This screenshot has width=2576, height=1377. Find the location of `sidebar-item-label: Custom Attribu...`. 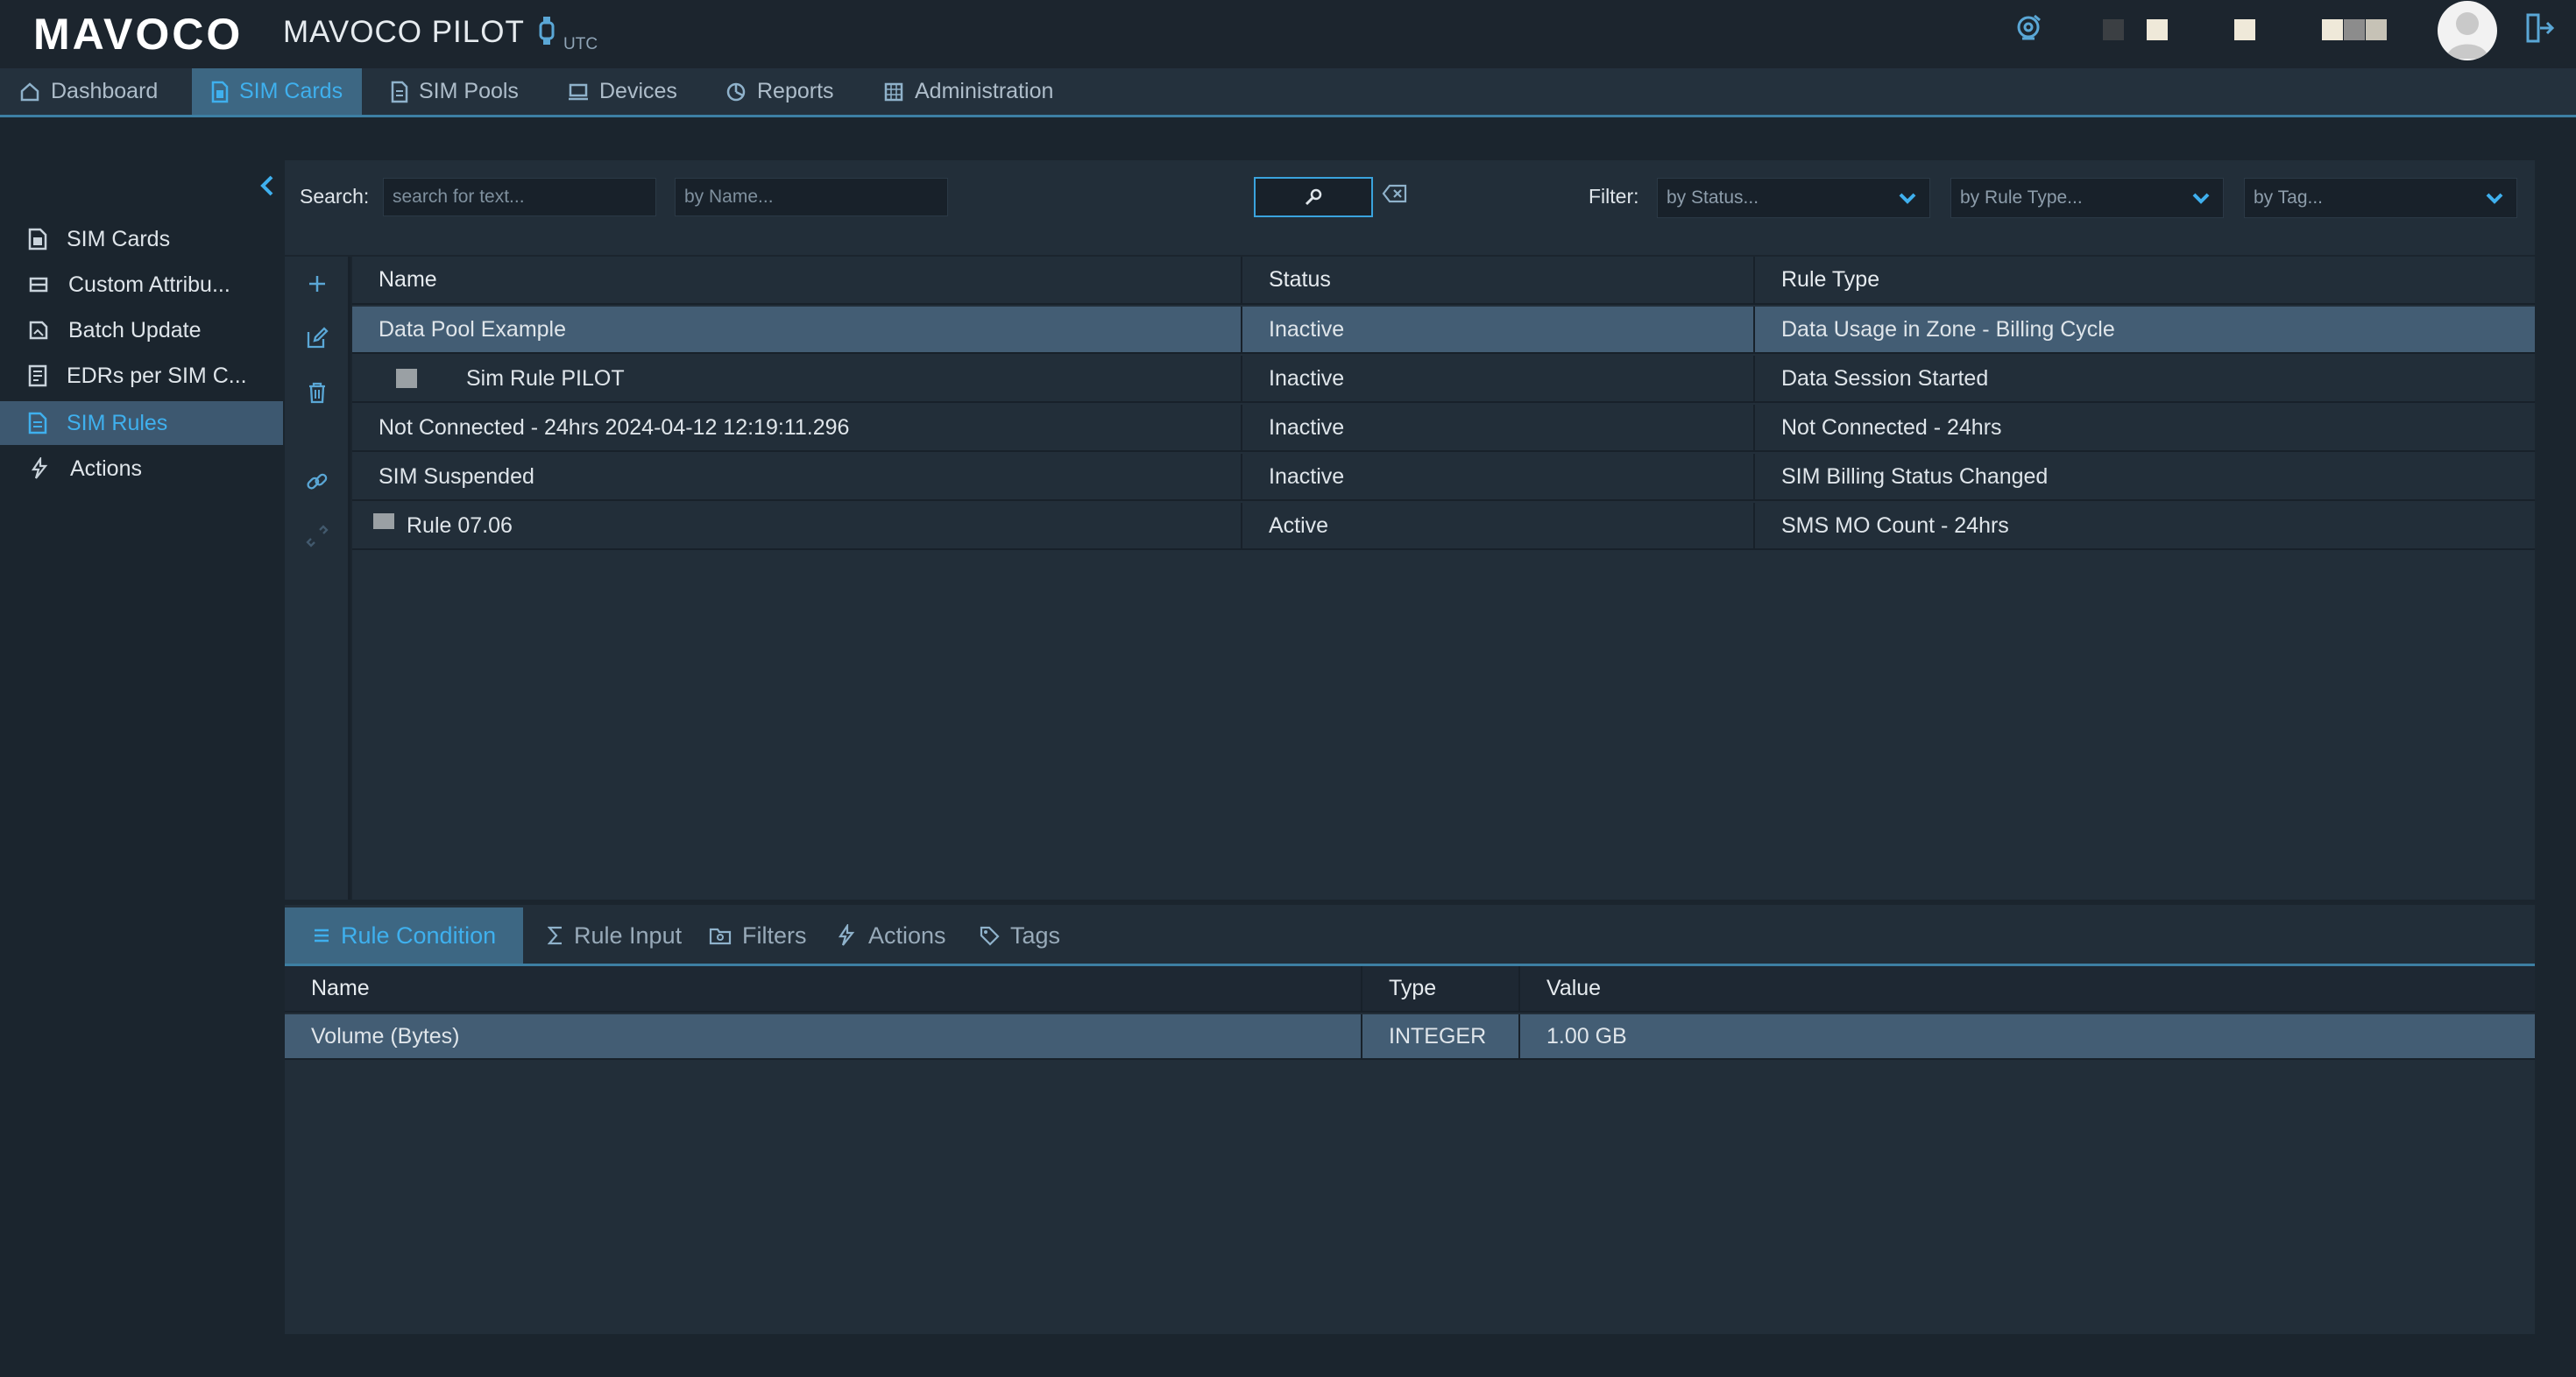

sidebar-item-label: Custom Attribu... is located at coordinates (149, 284).